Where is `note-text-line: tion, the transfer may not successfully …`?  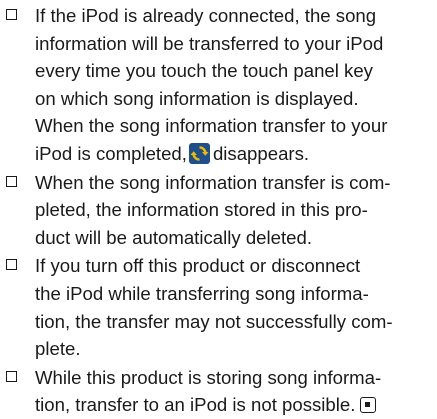 note-text-line: tion, the transfer may not successfully … is located at coordinates (214, 321).